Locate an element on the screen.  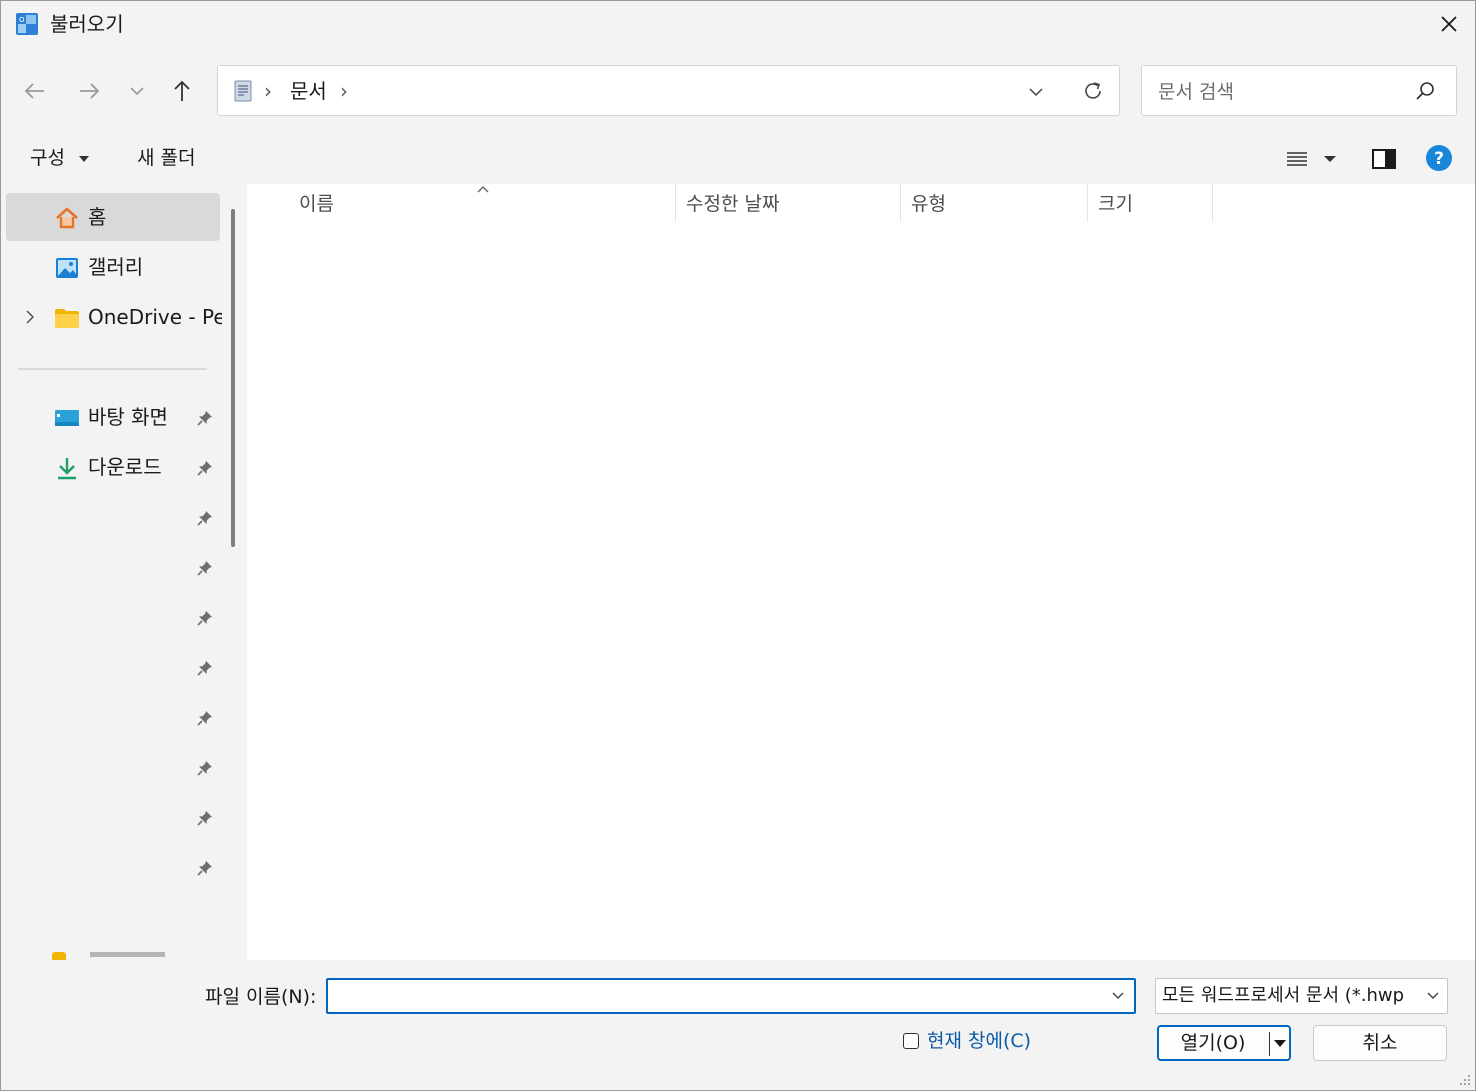
view-options-caret-icon is located at coordinates (1330, 159).